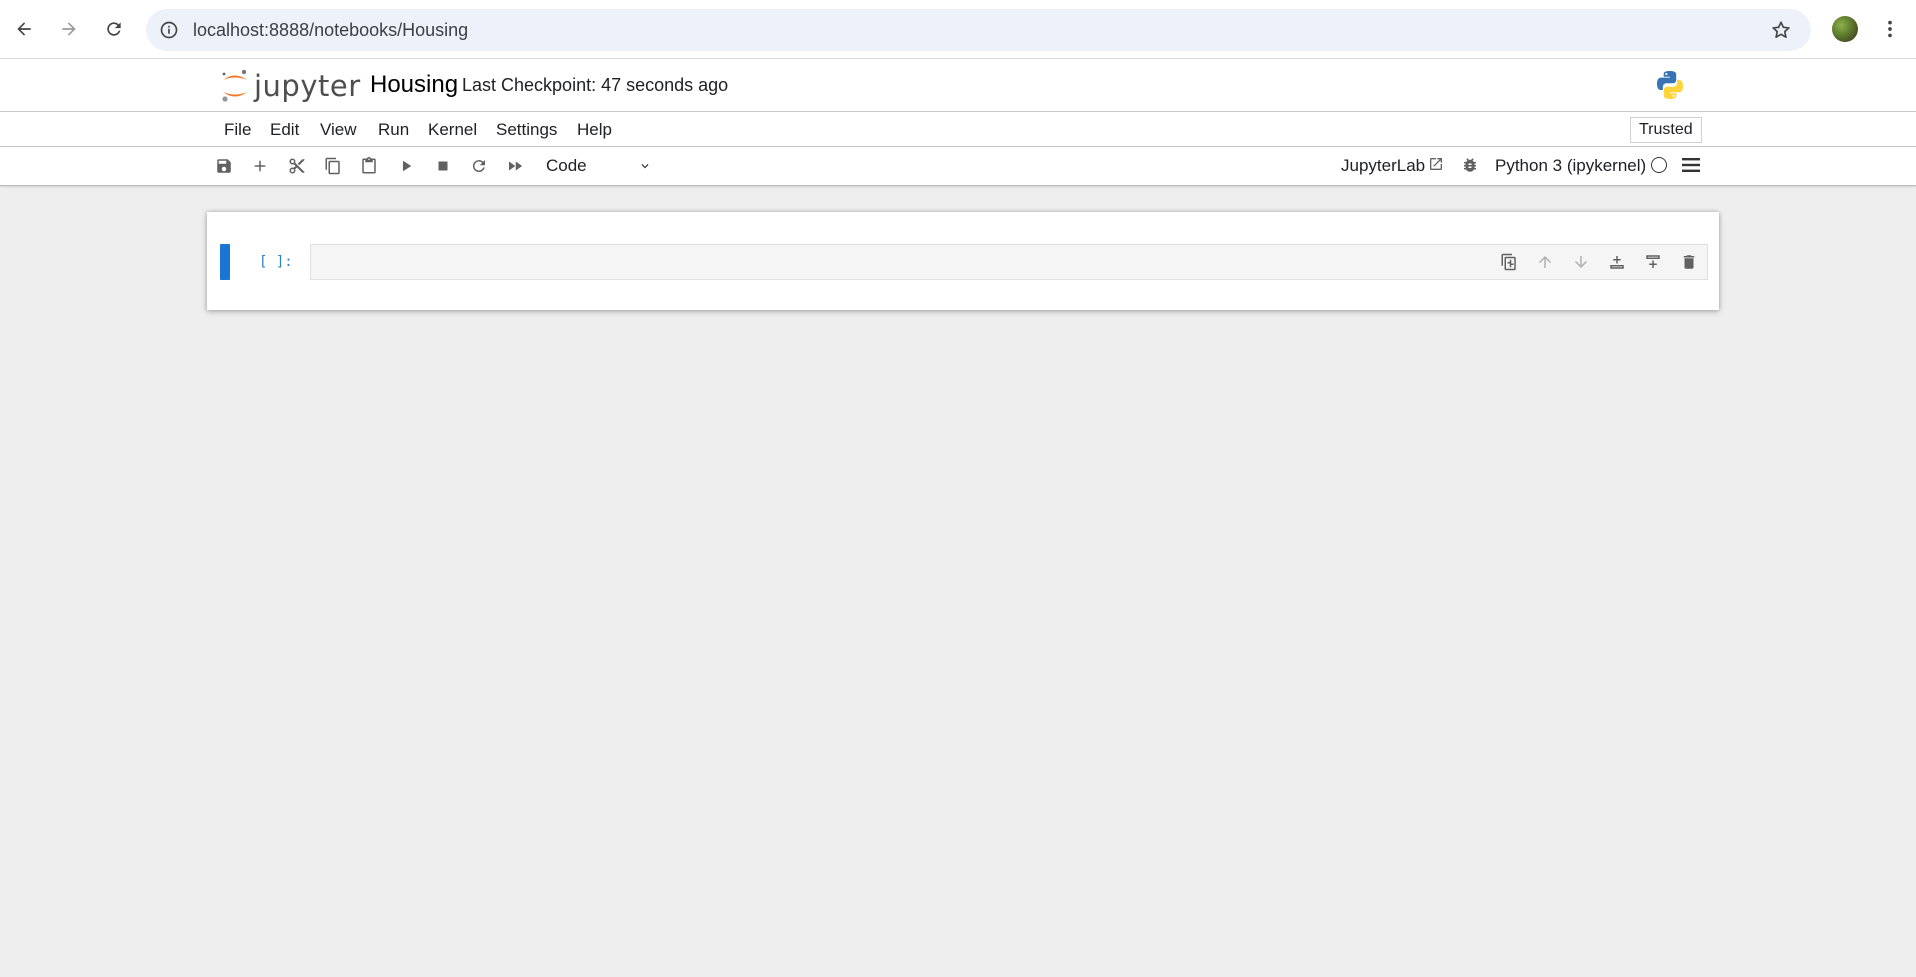  I want to click on jupyterlab-link: JupyterLab, so click(1383, 166).